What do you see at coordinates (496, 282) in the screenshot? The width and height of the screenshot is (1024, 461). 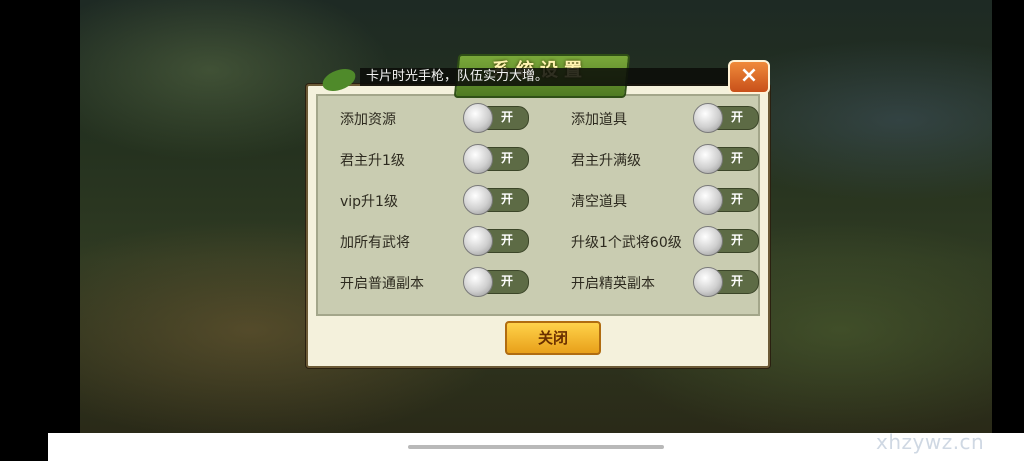 I see `toggle-open-normal-dungeon: 开` at bounding box center [496, 282].